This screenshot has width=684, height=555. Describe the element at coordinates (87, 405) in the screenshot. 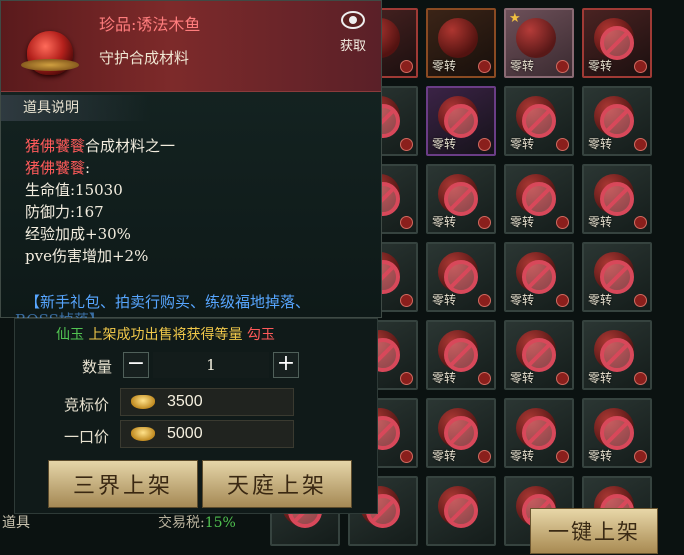

I see `bid-price-label: 竞标价` at that location.